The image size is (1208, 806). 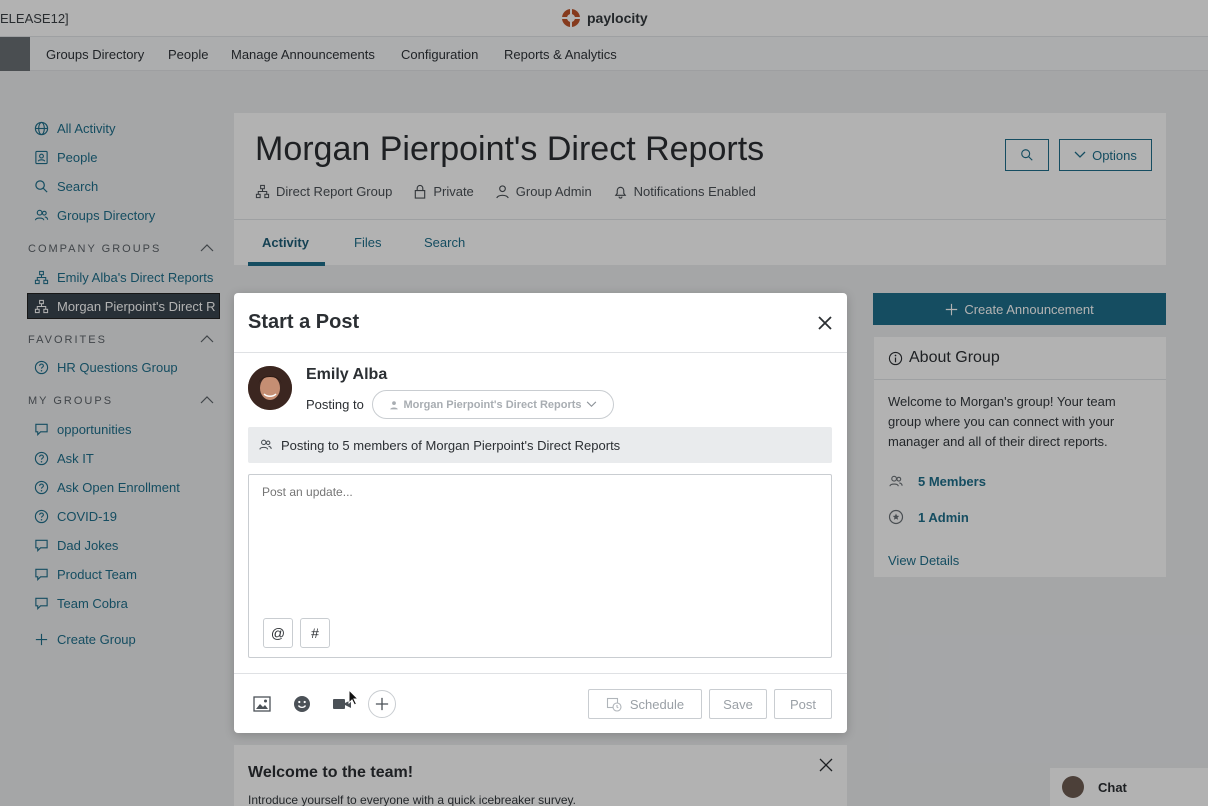 What do you see at coordinates (278, 633) in the screenshot?
I see `mention-button: @` at bounding box center [278, 633].